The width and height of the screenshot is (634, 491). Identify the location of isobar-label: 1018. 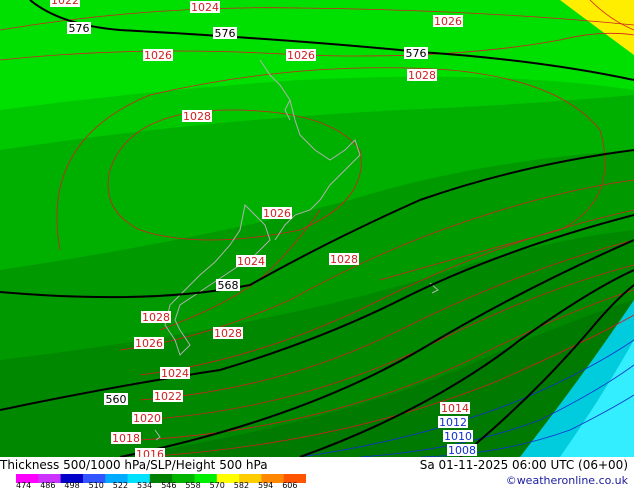
(126, 438).